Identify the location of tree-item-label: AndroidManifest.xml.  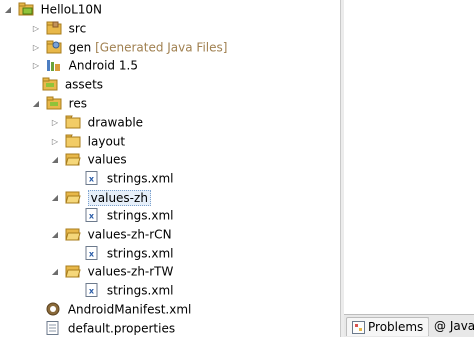
(129, 309).